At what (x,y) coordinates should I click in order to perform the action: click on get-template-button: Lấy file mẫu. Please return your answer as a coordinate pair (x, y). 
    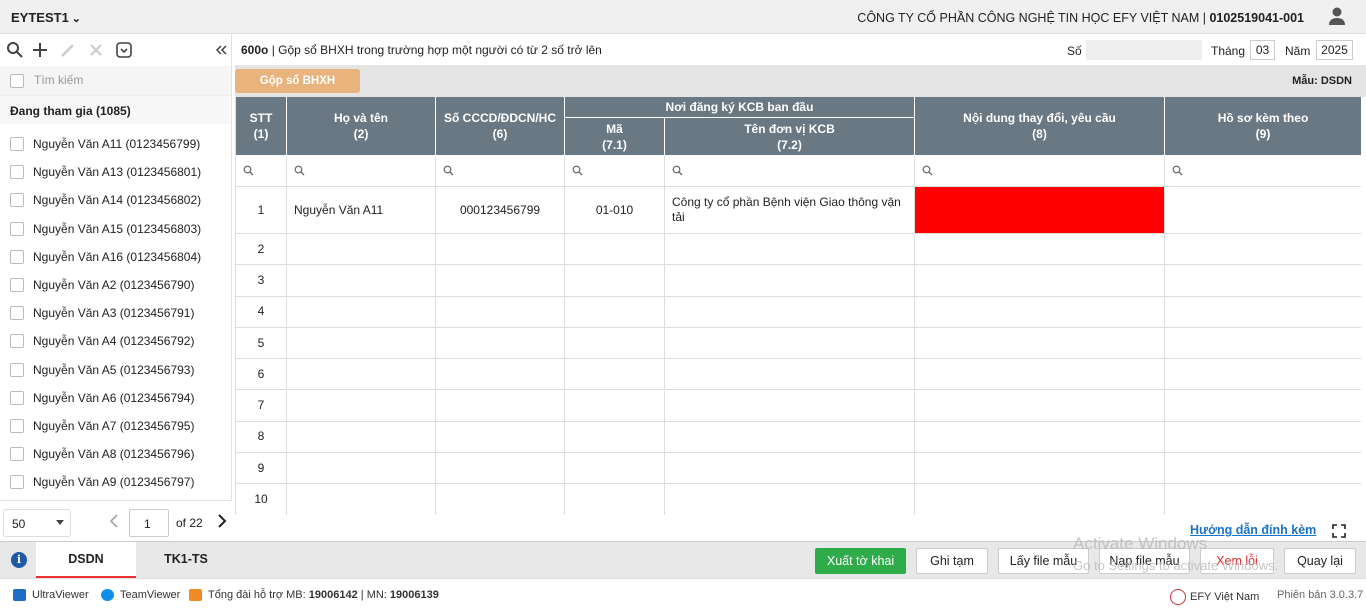
    Looking at the image, I should click on (1043, 561).